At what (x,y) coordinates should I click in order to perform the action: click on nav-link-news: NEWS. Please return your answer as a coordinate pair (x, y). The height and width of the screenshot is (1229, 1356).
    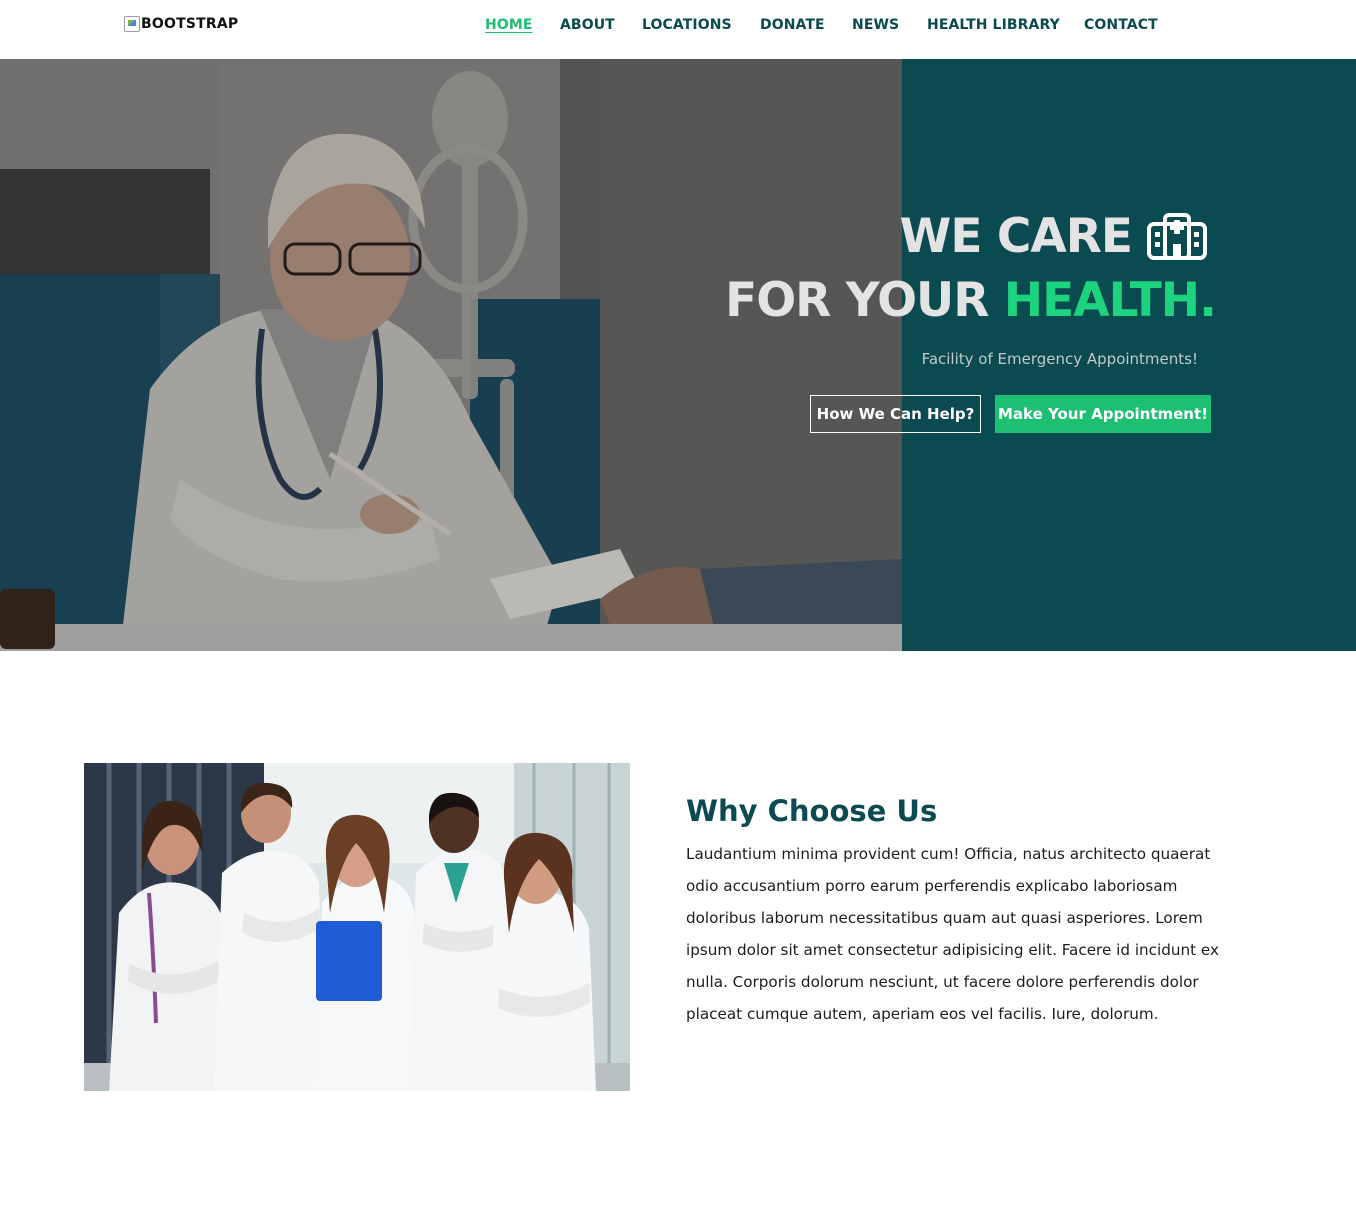
    Looking at the image, I should click on (875, 25).